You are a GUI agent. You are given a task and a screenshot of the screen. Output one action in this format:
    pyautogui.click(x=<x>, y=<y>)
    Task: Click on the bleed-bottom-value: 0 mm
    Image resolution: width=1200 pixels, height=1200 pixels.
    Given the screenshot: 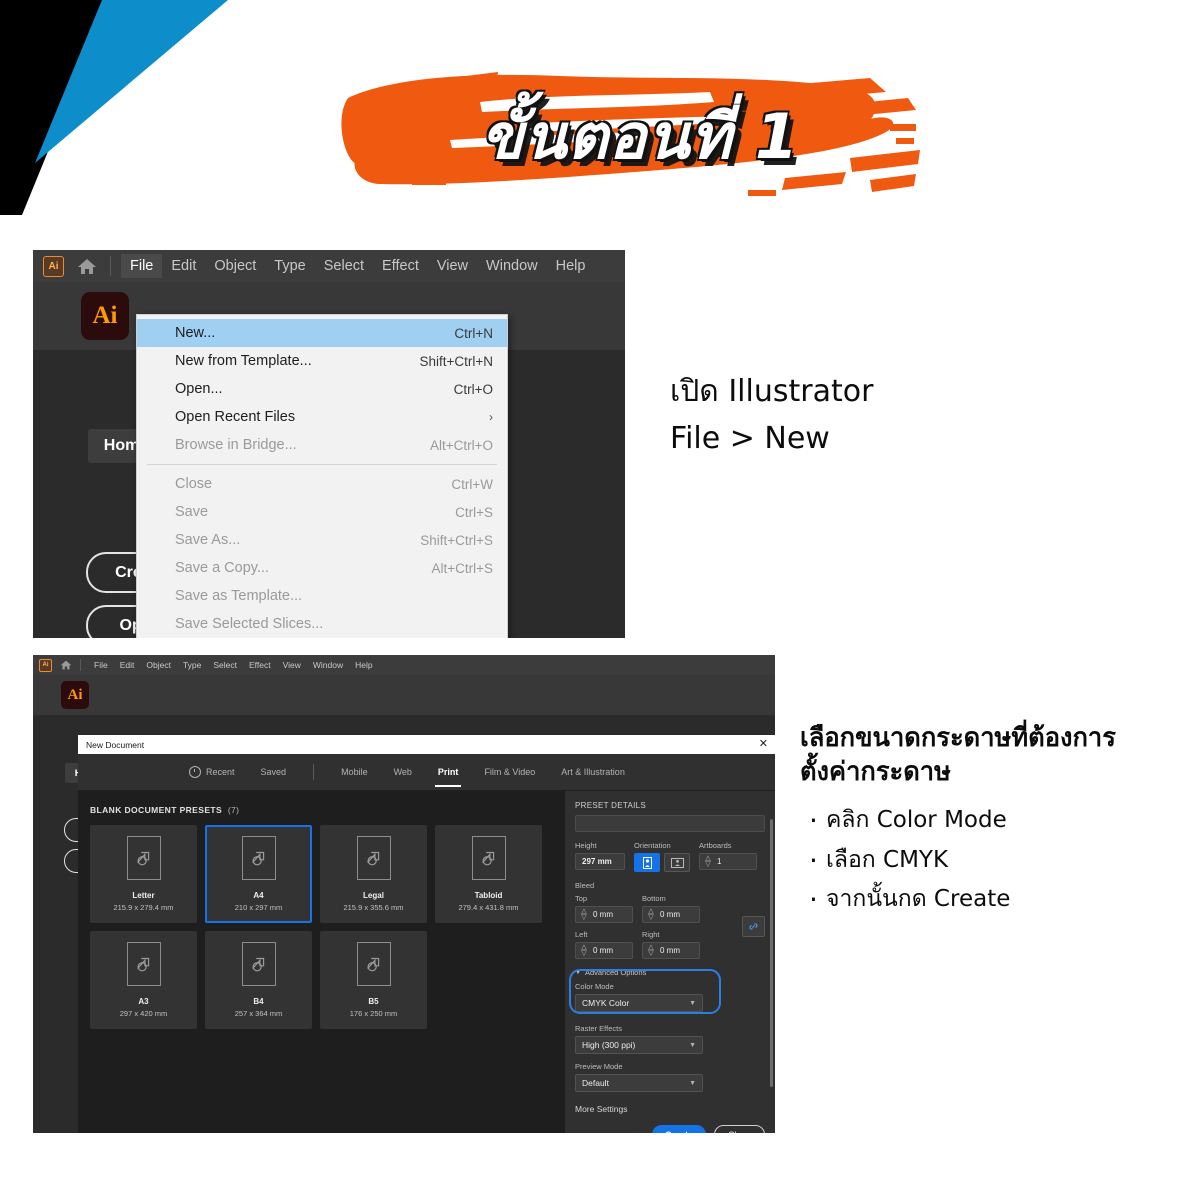 What is the action you would take?
    pyautogui.click(x=670, y=914)
    